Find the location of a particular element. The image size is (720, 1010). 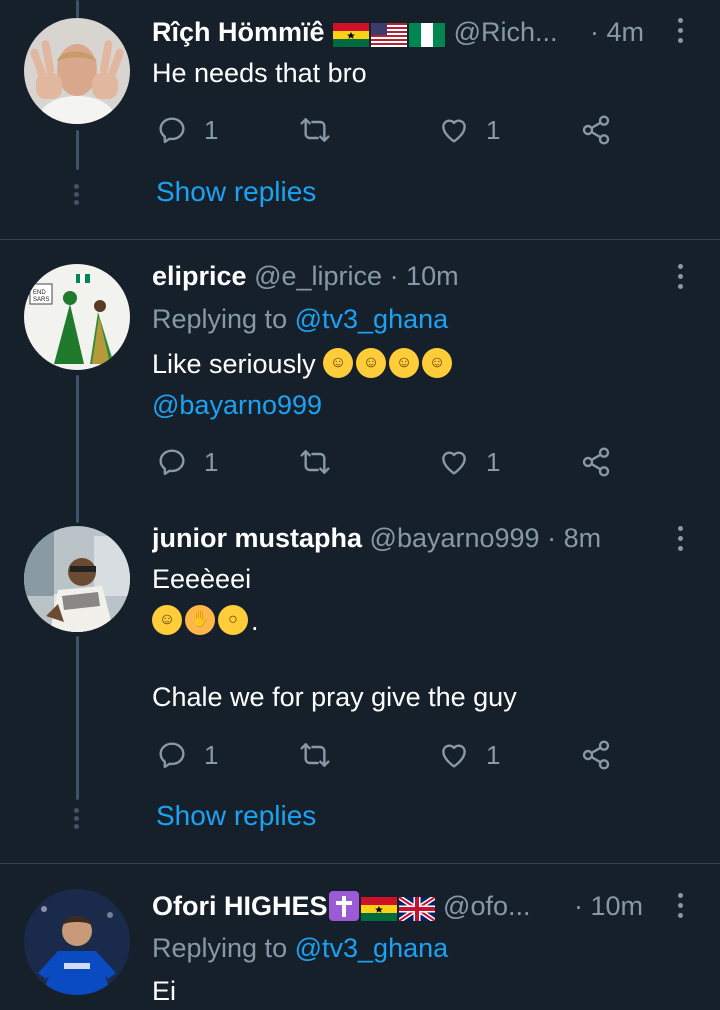

tweet-text-2: Chale we for pray give the guy is located at coordinates (334, 697).